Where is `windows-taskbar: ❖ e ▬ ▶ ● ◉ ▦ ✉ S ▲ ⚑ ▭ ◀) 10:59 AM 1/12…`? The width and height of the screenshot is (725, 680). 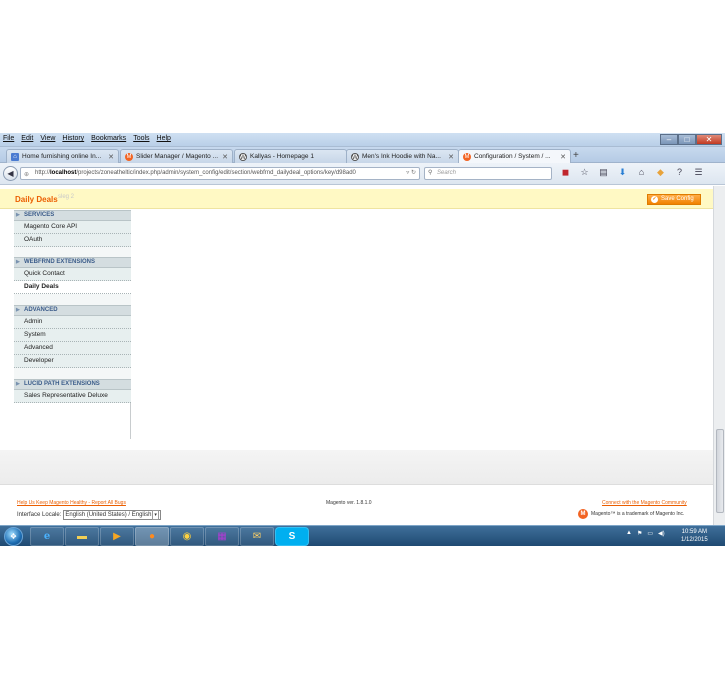 windows-taskbar: ❖ e ▬ ▶ ● ◉ ▦ ✉ S ▲ ⚑ ▭ ◀) 10:59 AM 1/12… is located at coordinates (362, 535).